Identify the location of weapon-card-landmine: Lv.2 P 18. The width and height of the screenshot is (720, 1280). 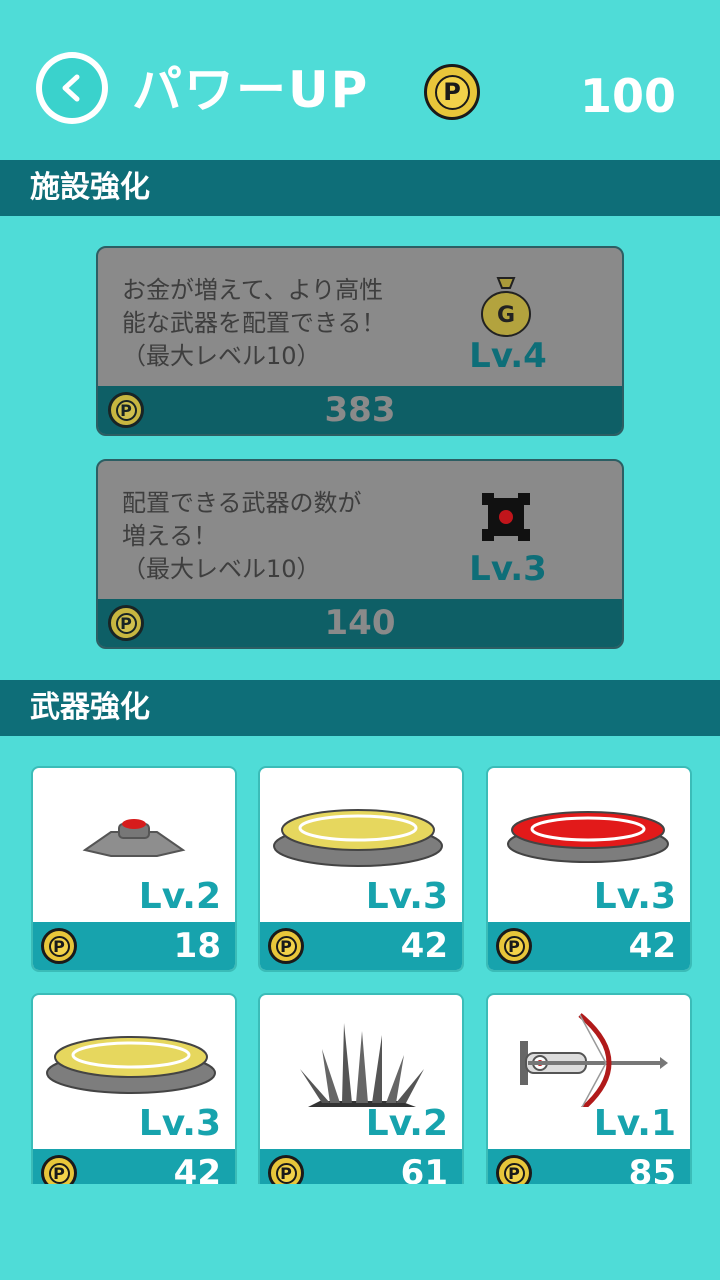
(134, 869).